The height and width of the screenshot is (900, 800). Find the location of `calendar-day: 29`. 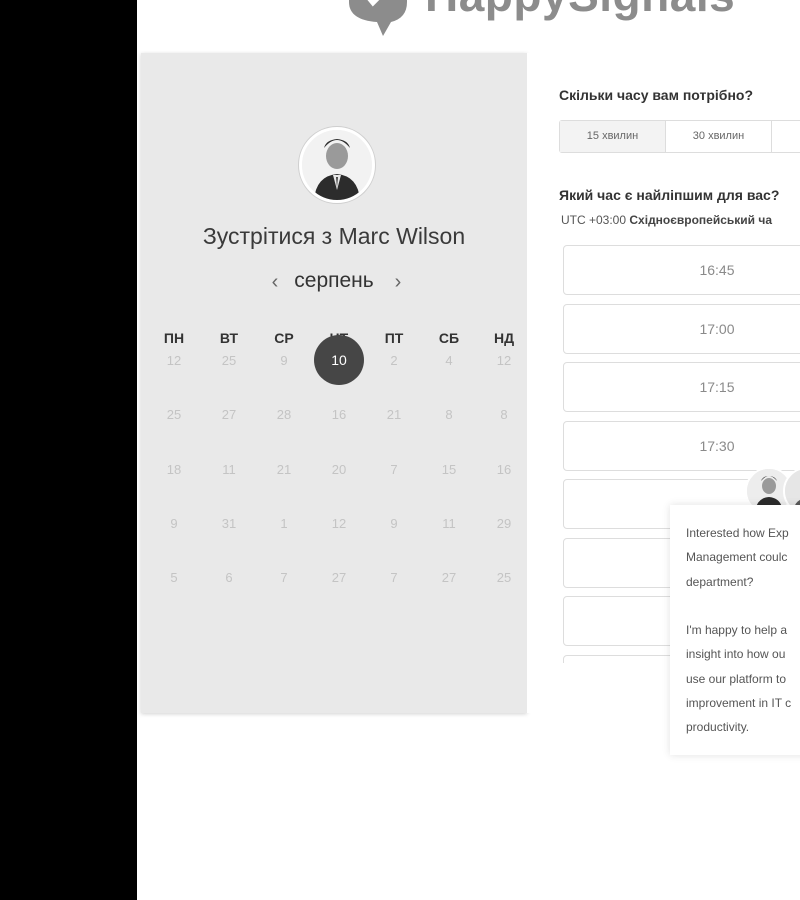

calendar-day: 29 is located at coordinates (504, 524).